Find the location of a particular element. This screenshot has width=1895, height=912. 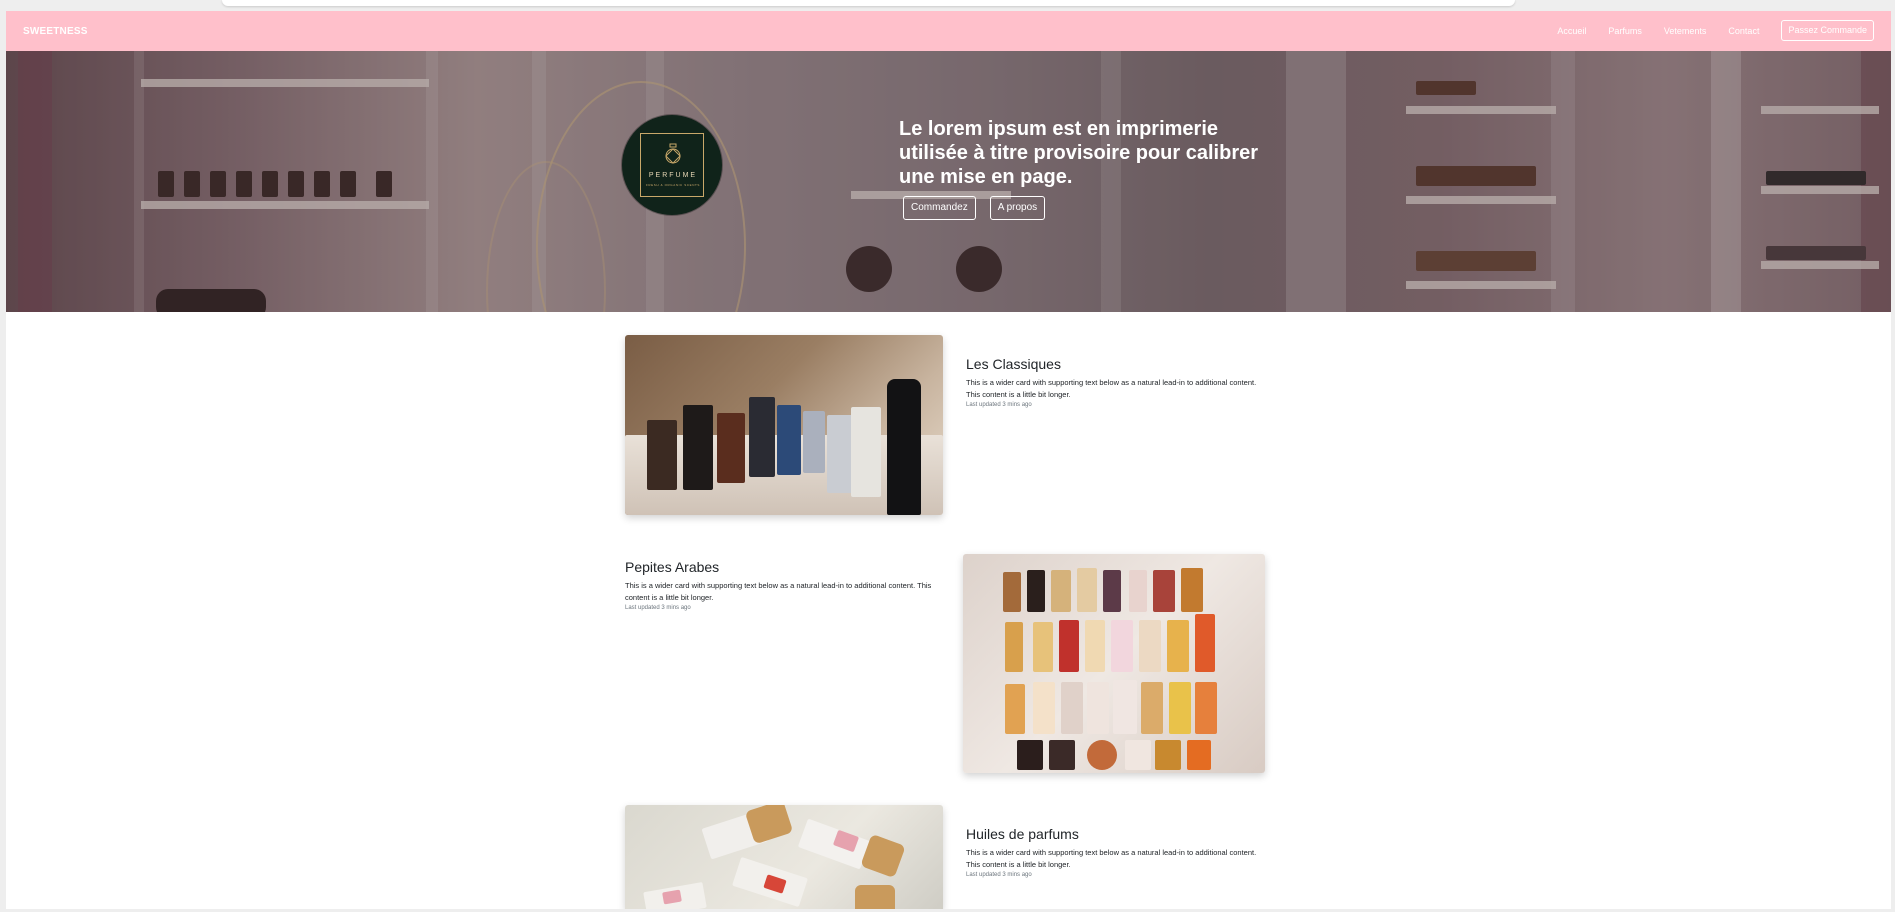

a-propos-button: A propos is located at coordinates (1017, 208).